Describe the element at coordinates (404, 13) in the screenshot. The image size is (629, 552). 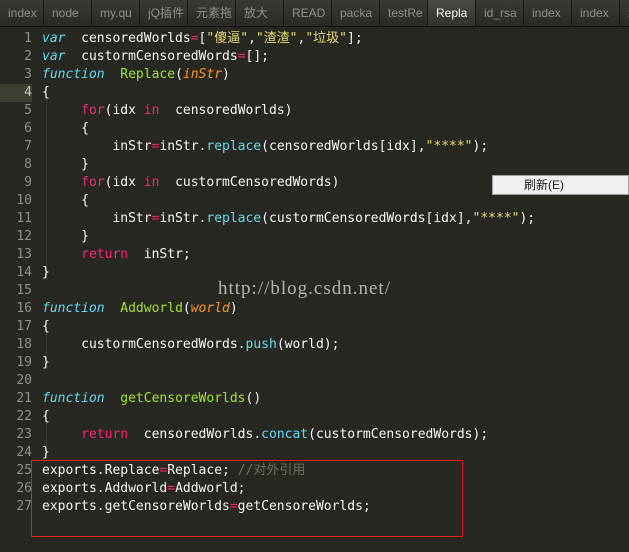
I see `tab-8: testRe` at that location.